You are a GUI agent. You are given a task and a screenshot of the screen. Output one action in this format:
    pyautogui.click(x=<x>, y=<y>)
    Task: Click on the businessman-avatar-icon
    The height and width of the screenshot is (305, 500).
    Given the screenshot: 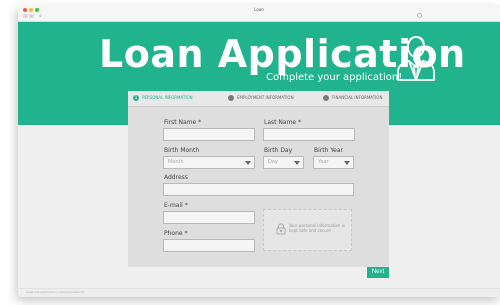 What is the action you would take?
    pyautogui.click(x=416, y=58)
    